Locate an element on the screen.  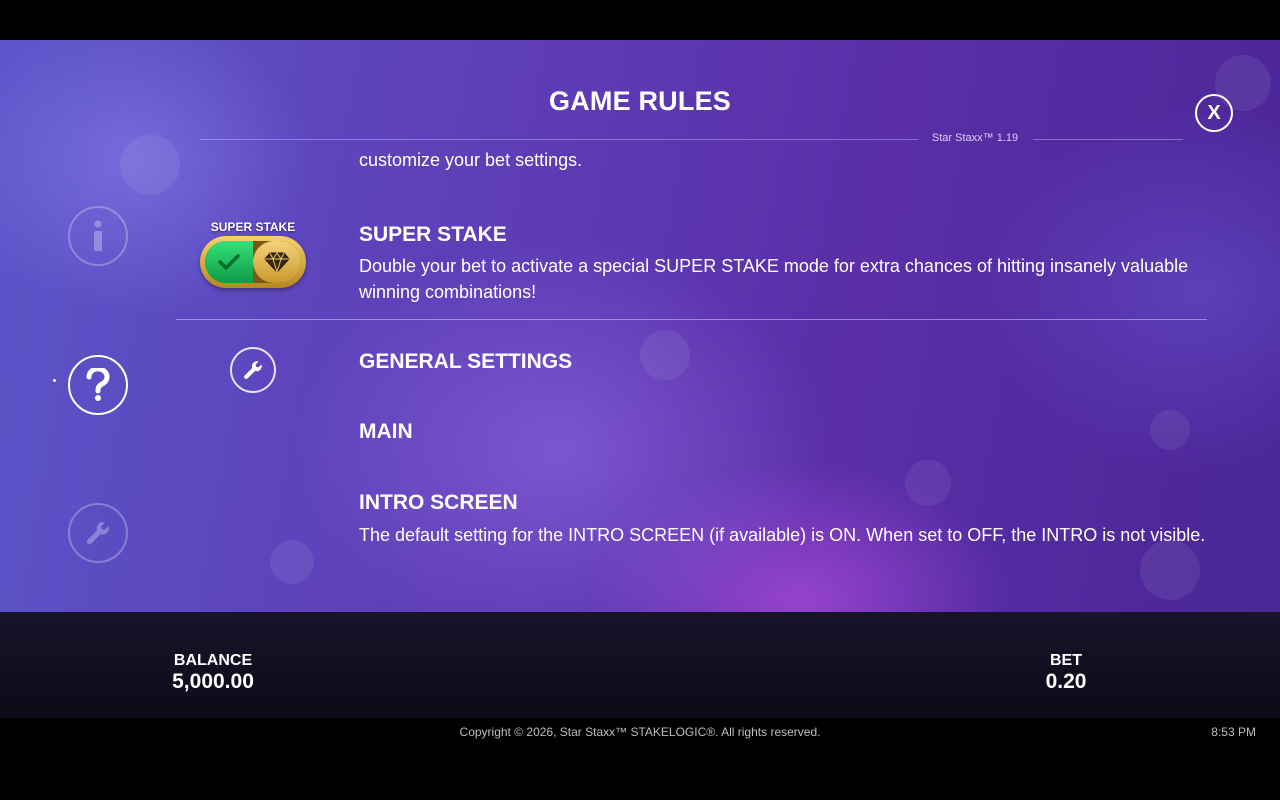
page-title: GAME RULES is located at coordinates (639, 101).